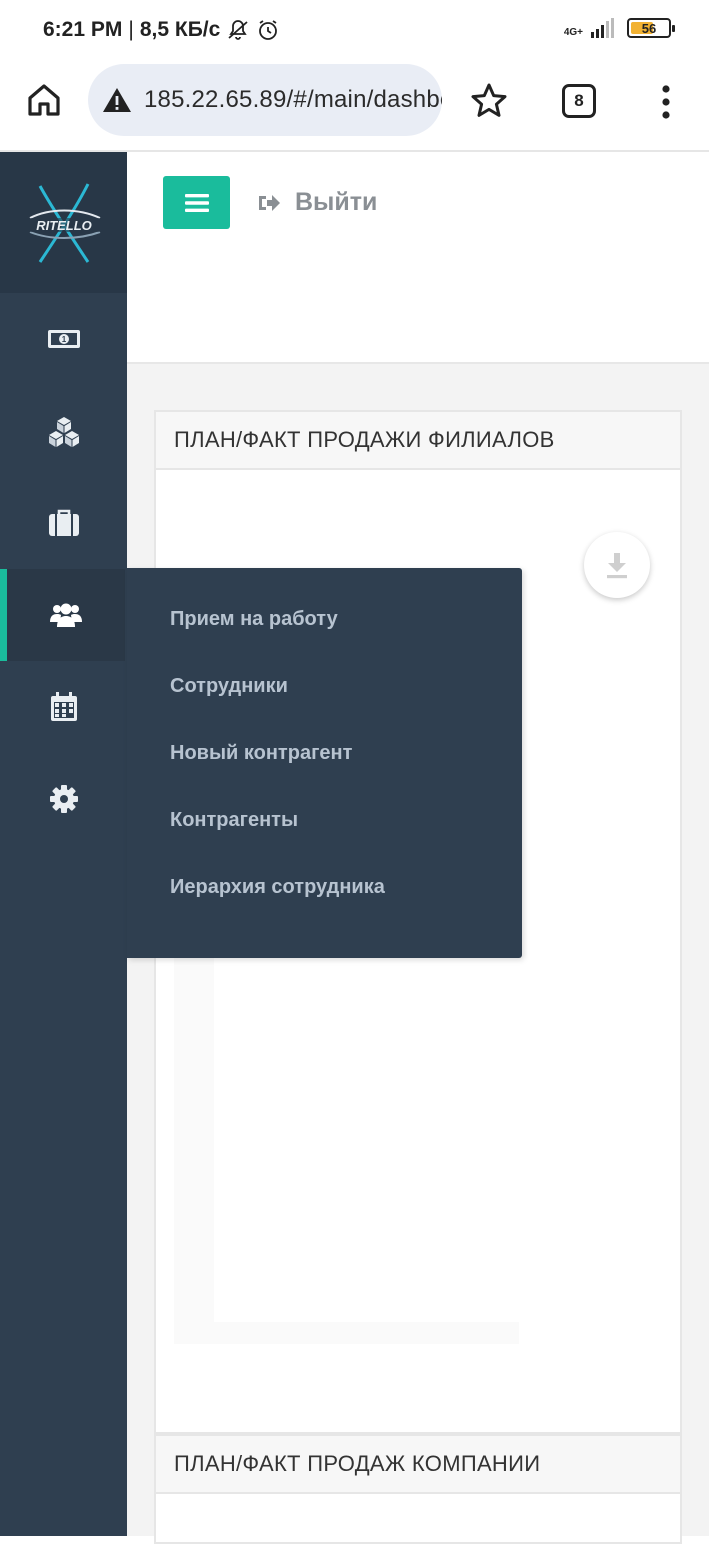 The height and width of the screenshot is (1544, 709). I want to click on svg-text: 1, so click(63, 339).